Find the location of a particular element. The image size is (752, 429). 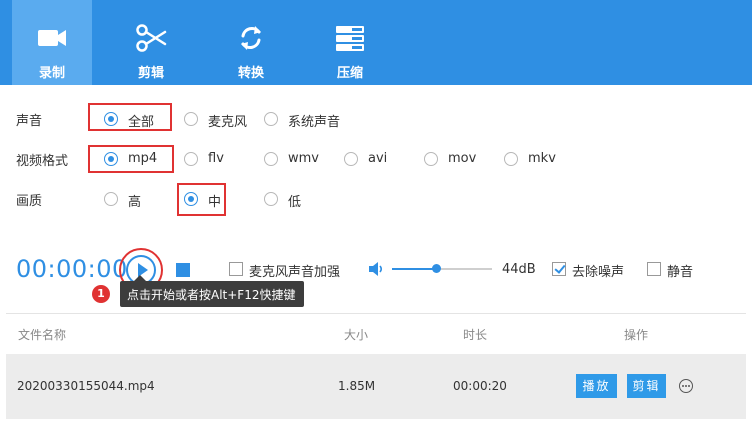

tab-compress: 压缩 is located at coordinates (350, 42).